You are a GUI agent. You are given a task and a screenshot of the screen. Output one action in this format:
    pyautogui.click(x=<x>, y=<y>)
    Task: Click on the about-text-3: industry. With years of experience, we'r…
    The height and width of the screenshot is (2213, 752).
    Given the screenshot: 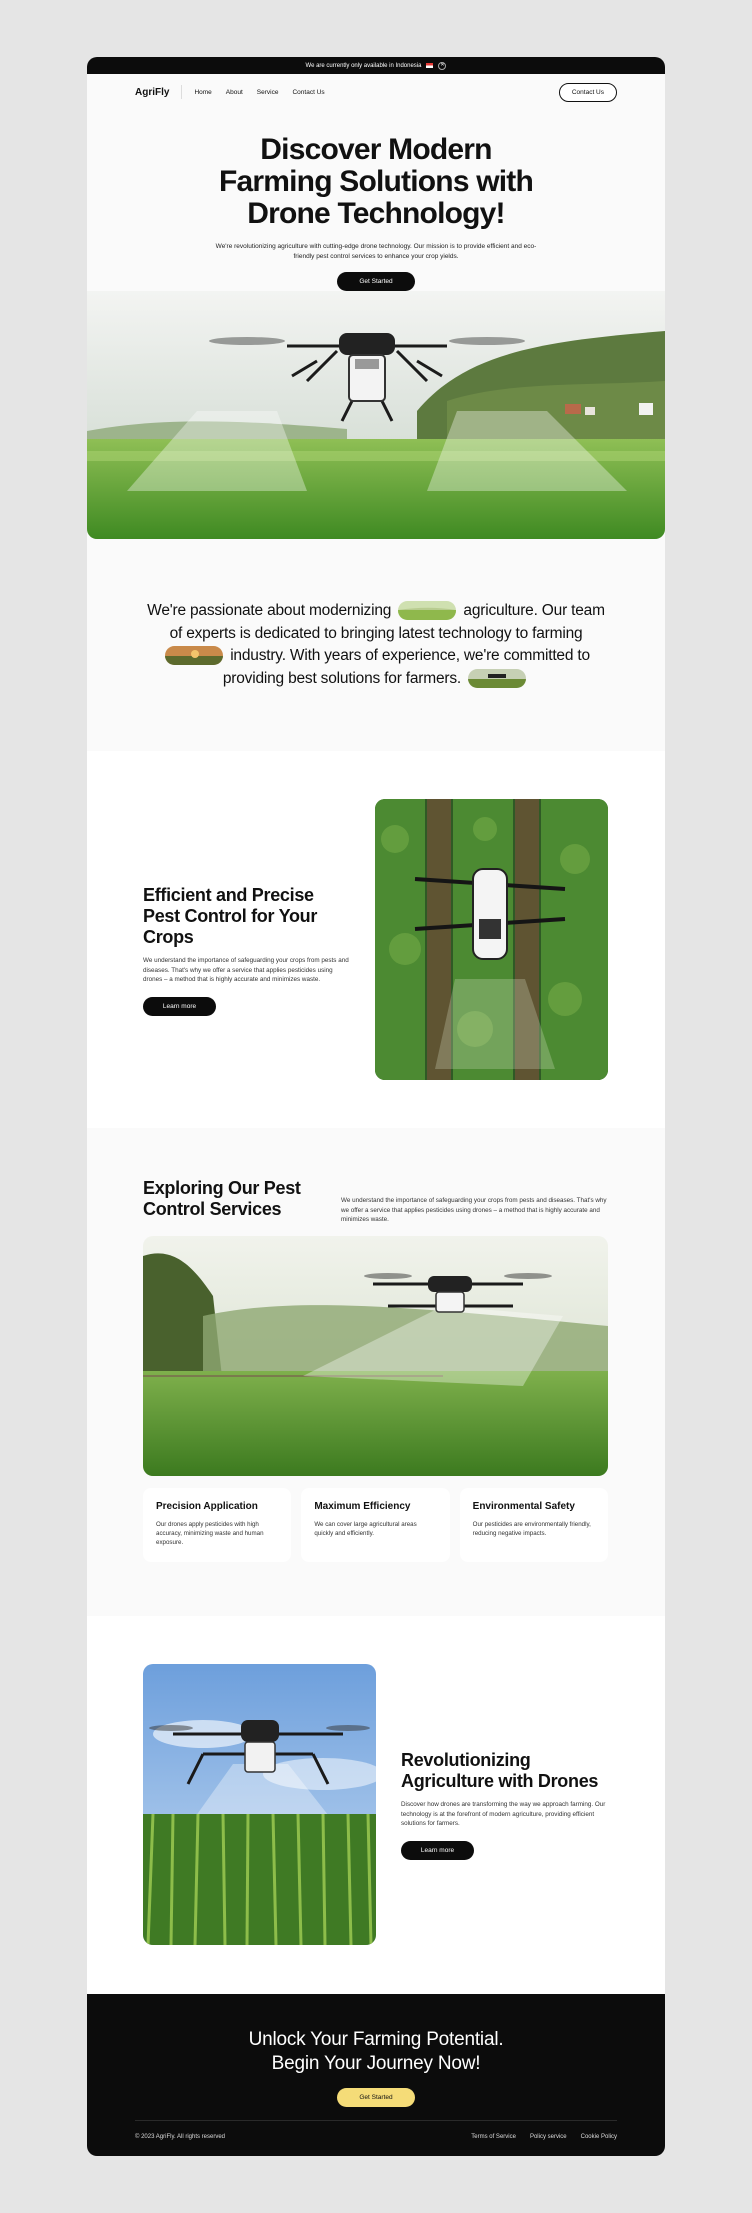 What is the action you would take?
    pyautogui.click(x=406, y=667)
    